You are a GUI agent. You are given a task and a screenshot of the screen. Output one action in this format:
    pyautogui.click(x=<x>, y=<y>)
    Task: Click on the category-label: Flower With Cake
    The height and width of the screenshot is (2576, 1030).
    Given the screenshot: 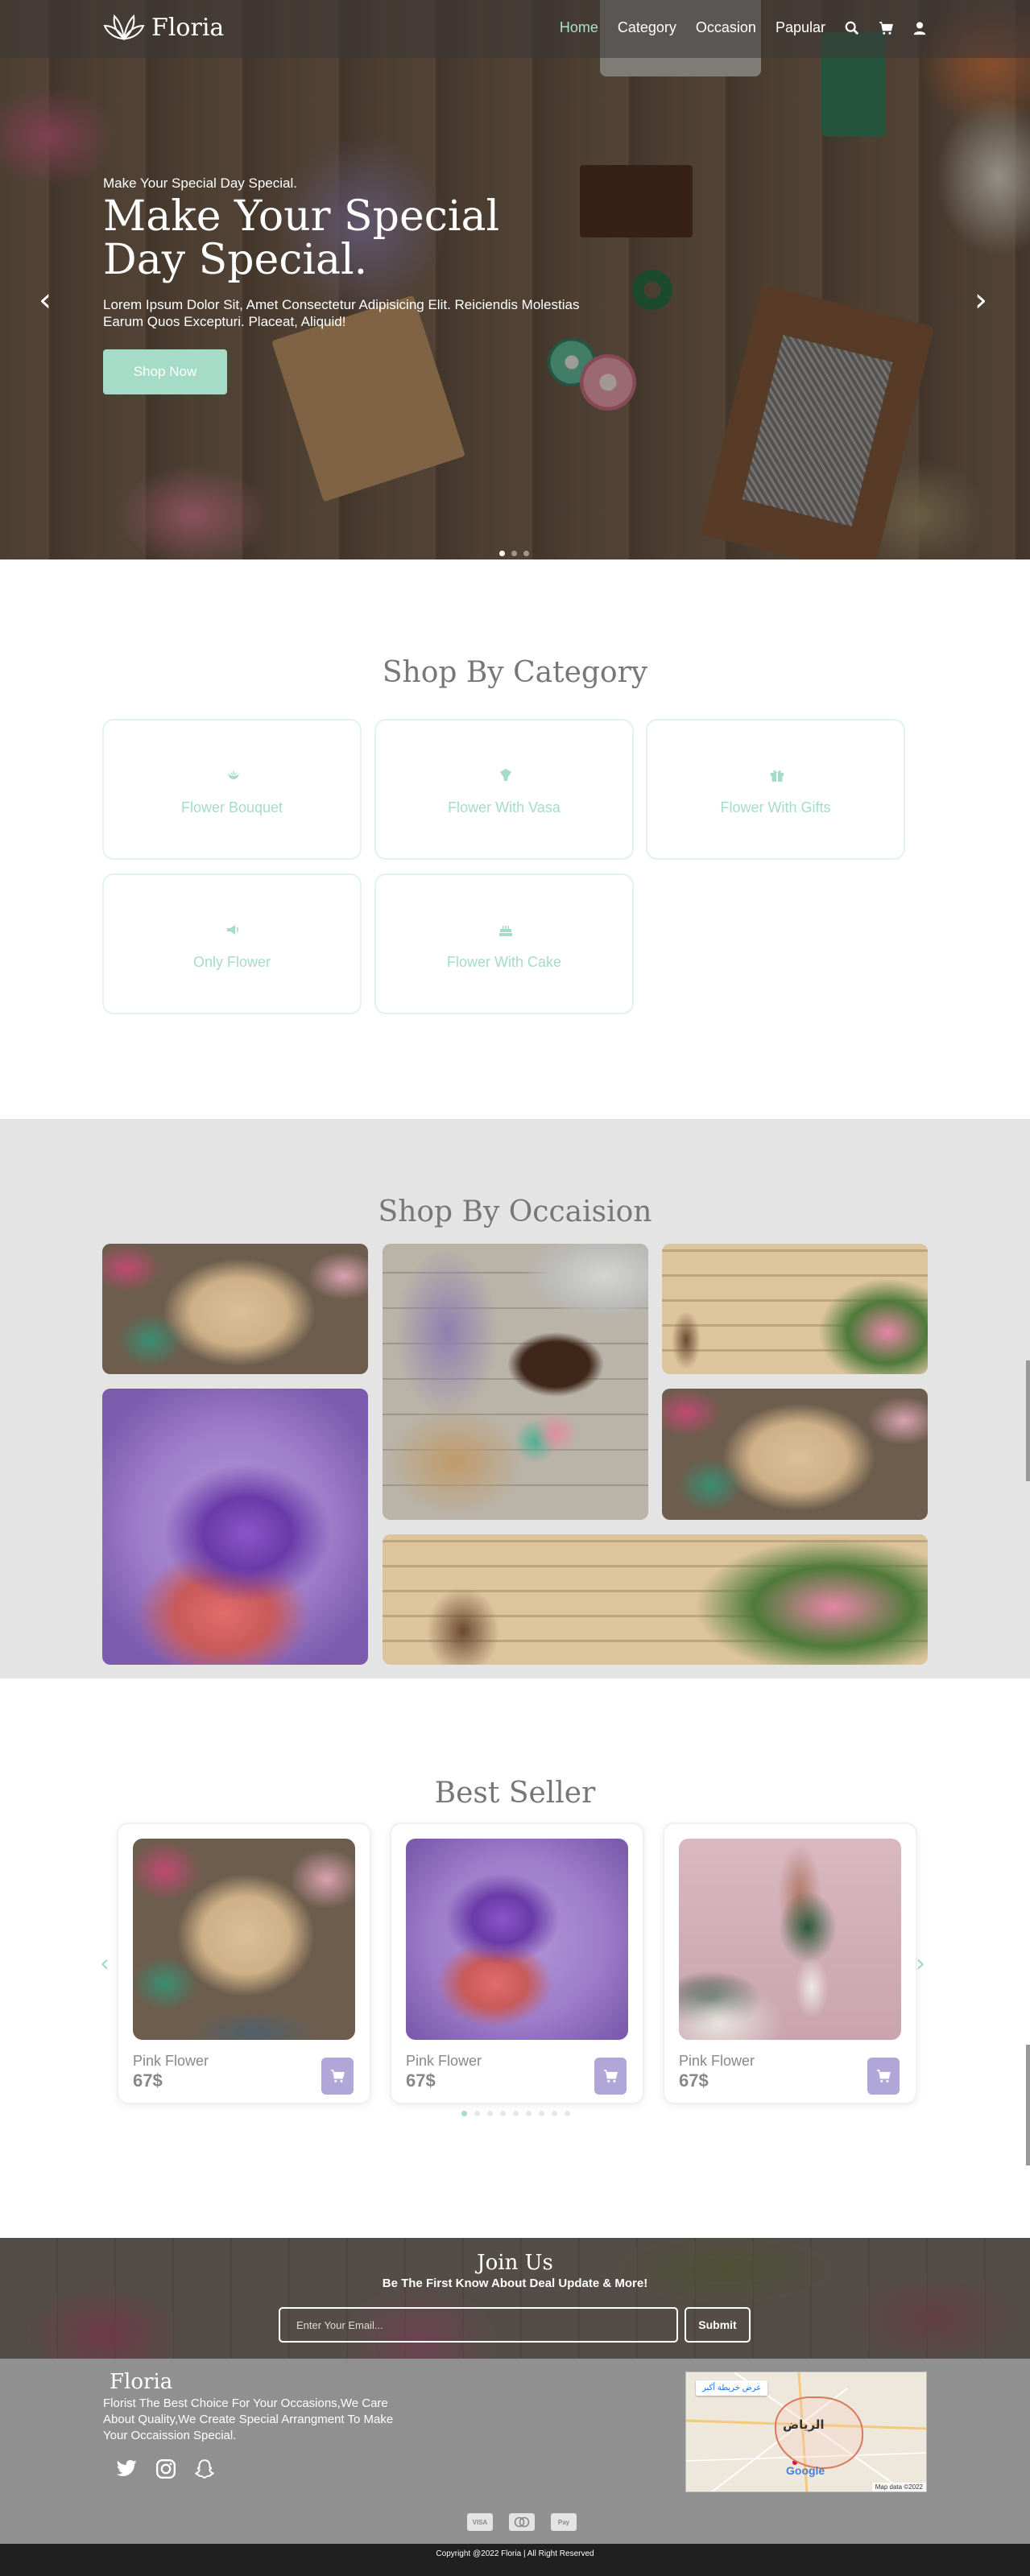 What is the action you would take?
    pyautogui.click(x=504, y=962)
    